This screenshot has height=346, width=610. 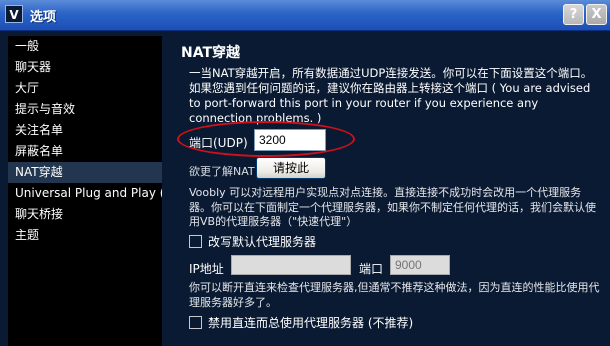 What do you see at coordinates (43, 17) in the screenshot?
I see `window-title: 选项` at bounding box center [43, 17].